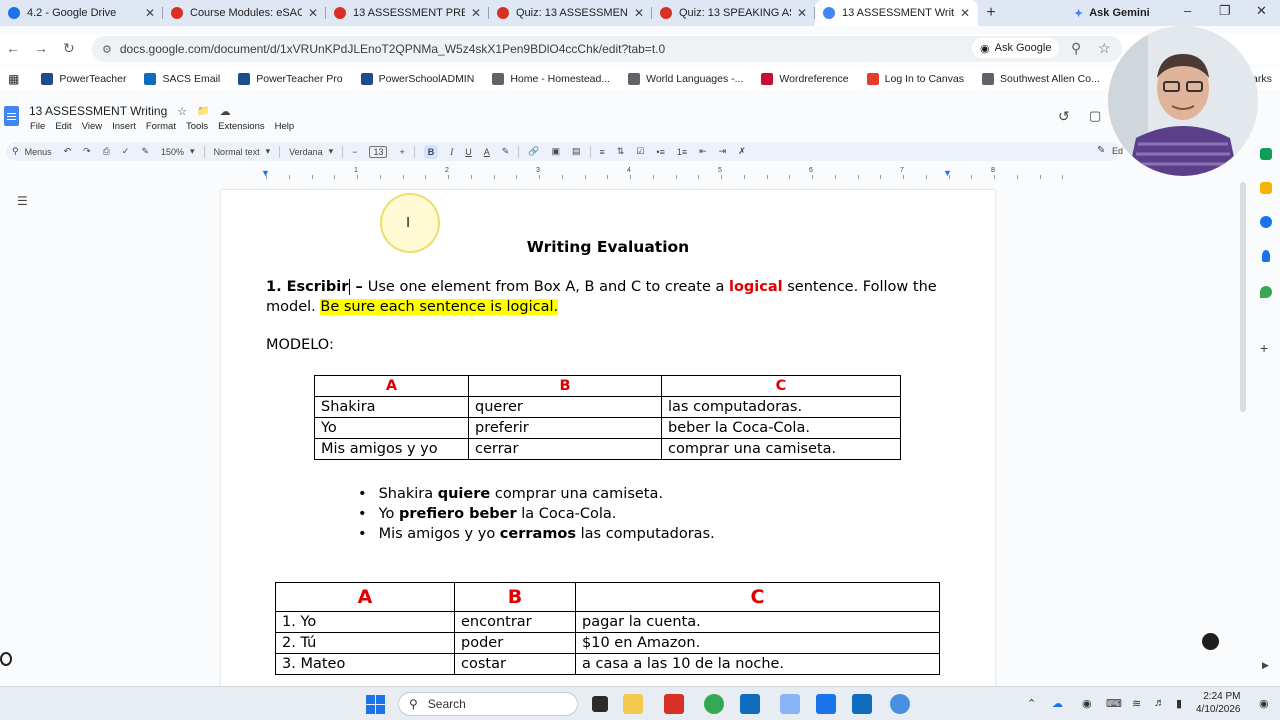 The height and width of the screenshot is (720, 1280). What do you see at coordinates (600, 704) in the screenshot?
I see `task-view-icon` at bounding box center [600, 704].